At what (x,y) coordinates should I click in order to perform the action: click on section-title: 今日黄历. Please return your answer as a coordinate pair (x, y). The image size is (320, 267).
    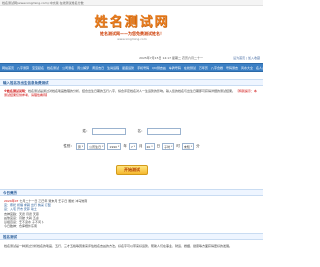
    Looking at the image, I should click on (10, 193).